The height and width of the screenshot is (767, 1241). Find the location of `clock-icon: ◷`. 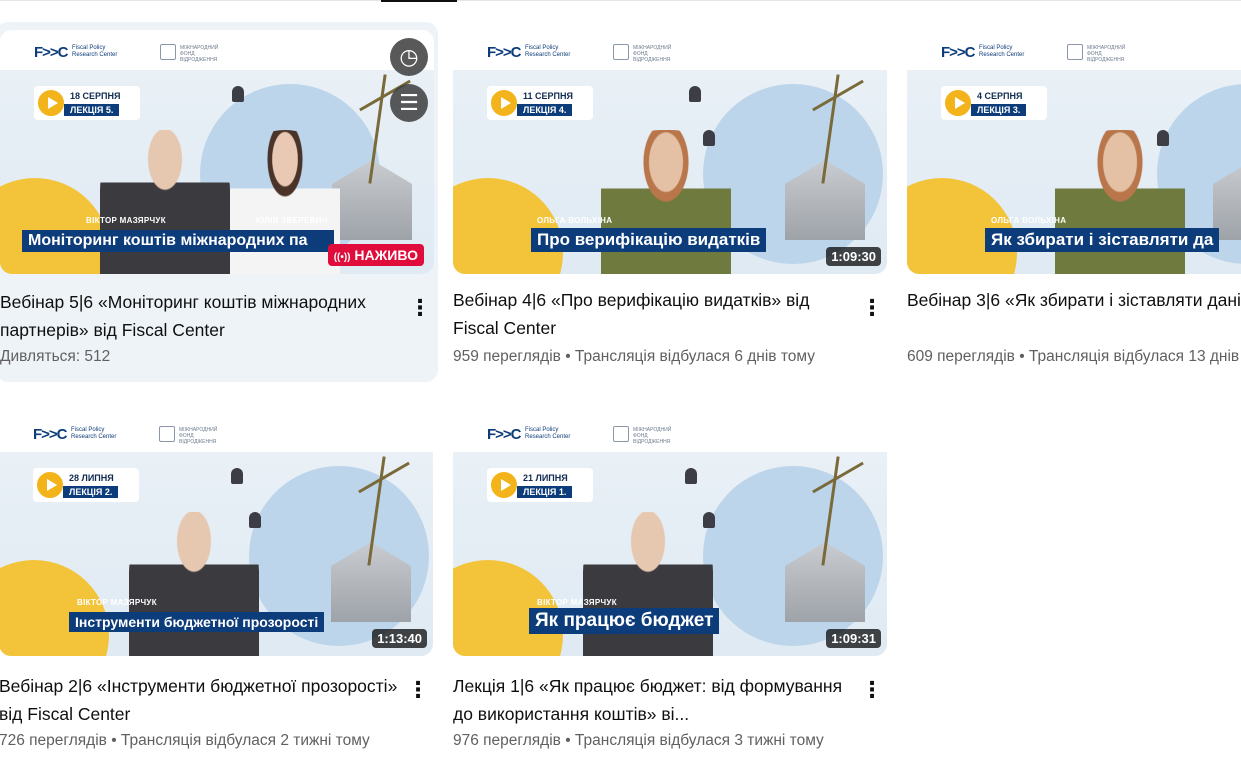

clock-icon: ◷ is located at coordinates (409, 57).